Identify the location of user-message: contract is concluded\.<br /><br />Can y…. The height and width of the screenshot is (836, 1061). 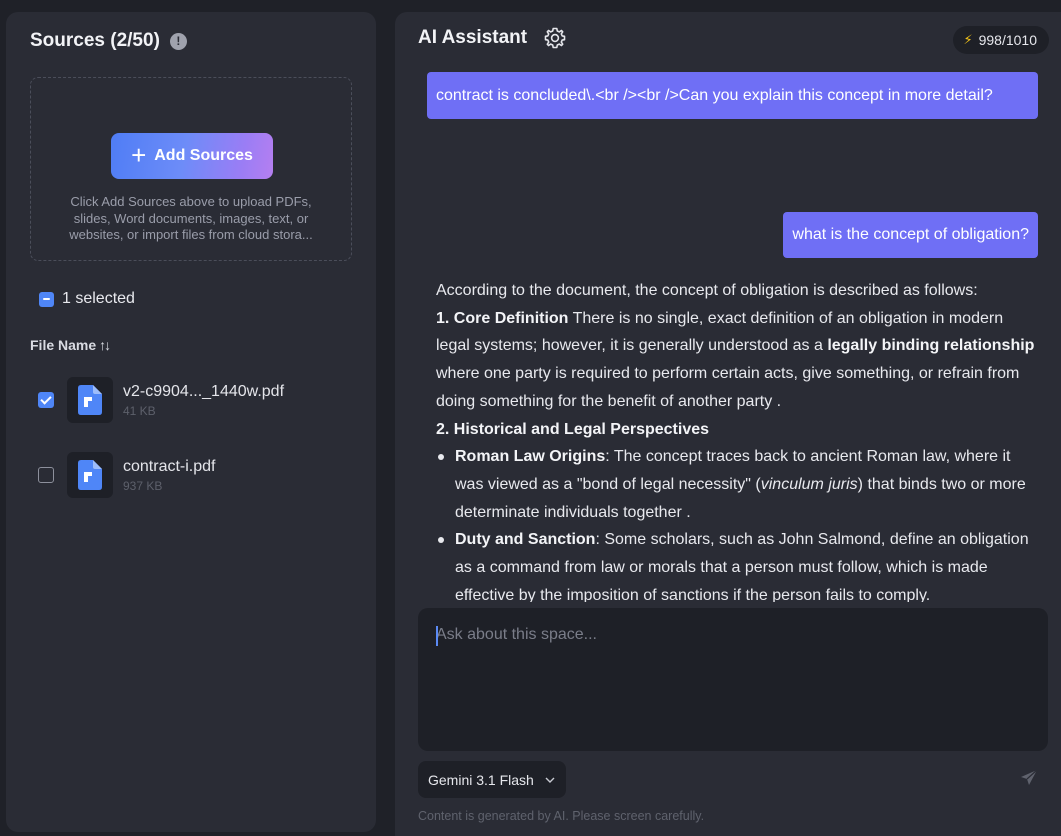
(732, 95).